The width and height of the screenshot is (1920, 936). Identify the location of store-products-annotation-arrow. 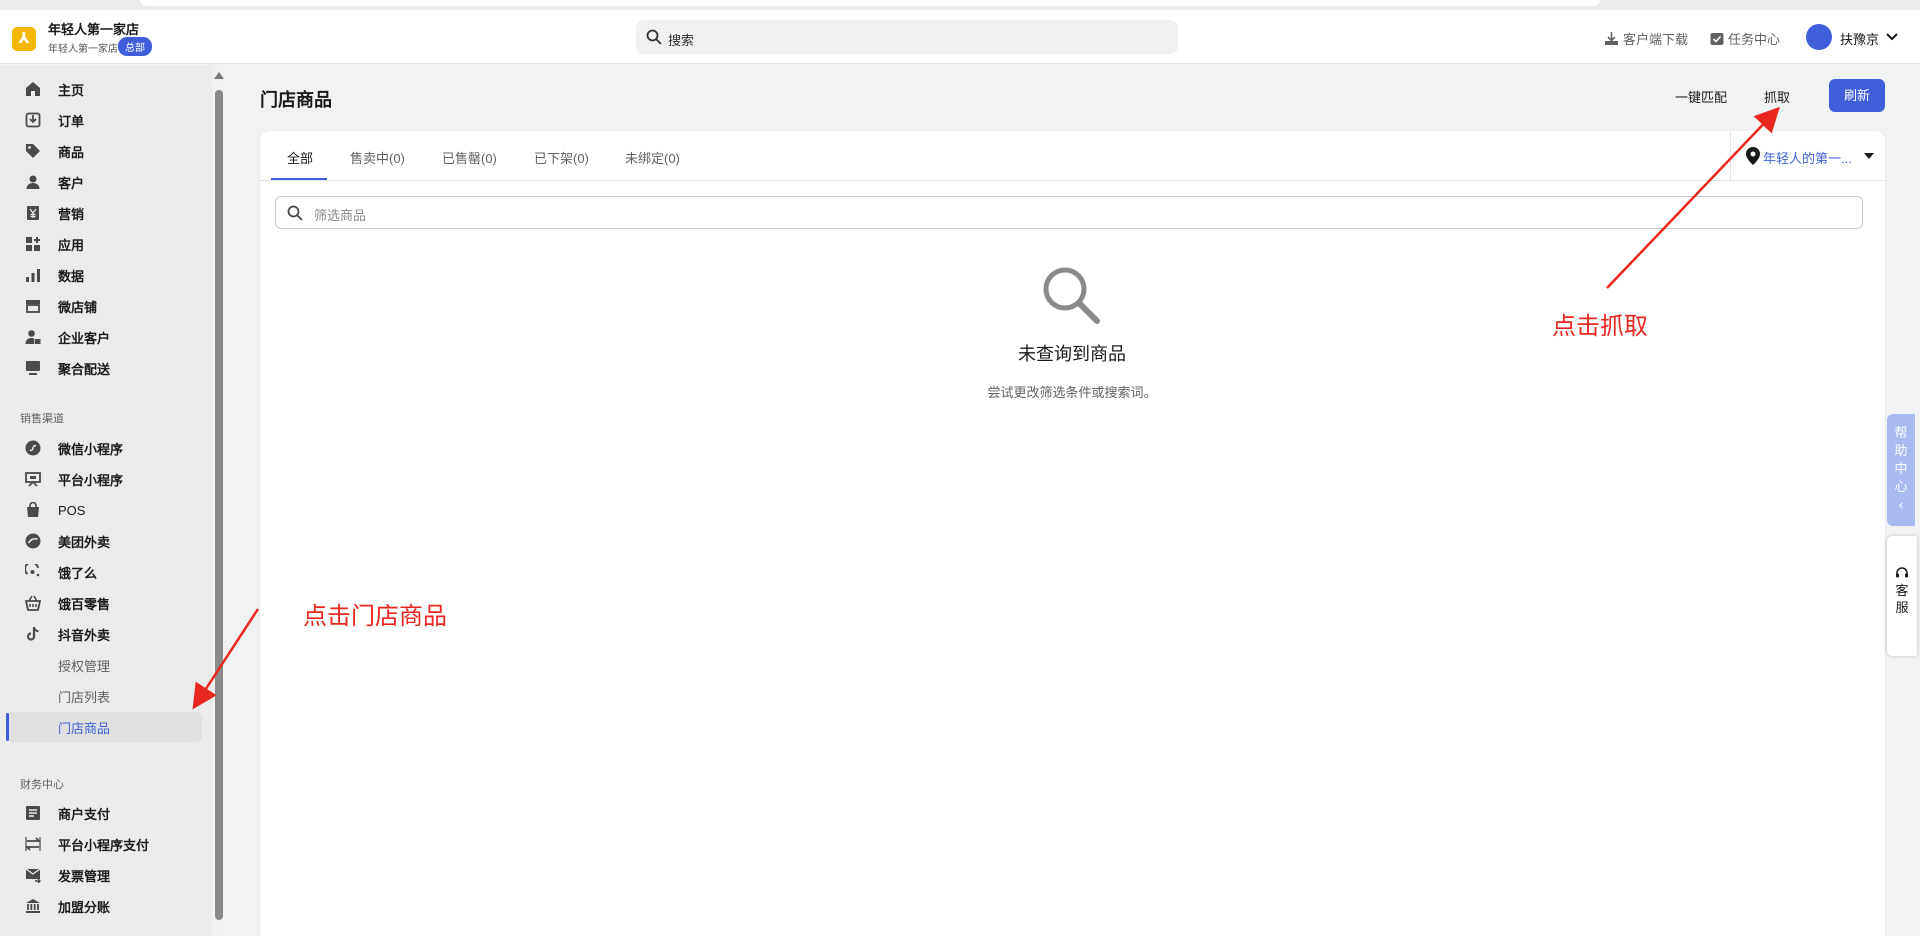
(226, 659).